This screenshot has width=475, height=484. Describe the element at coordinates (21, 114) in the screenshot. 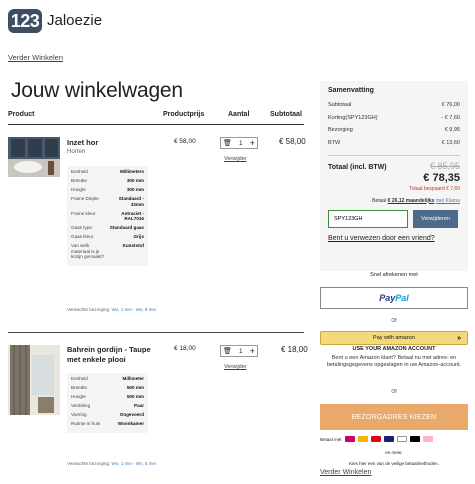

I see `header-product: Product` at that location.